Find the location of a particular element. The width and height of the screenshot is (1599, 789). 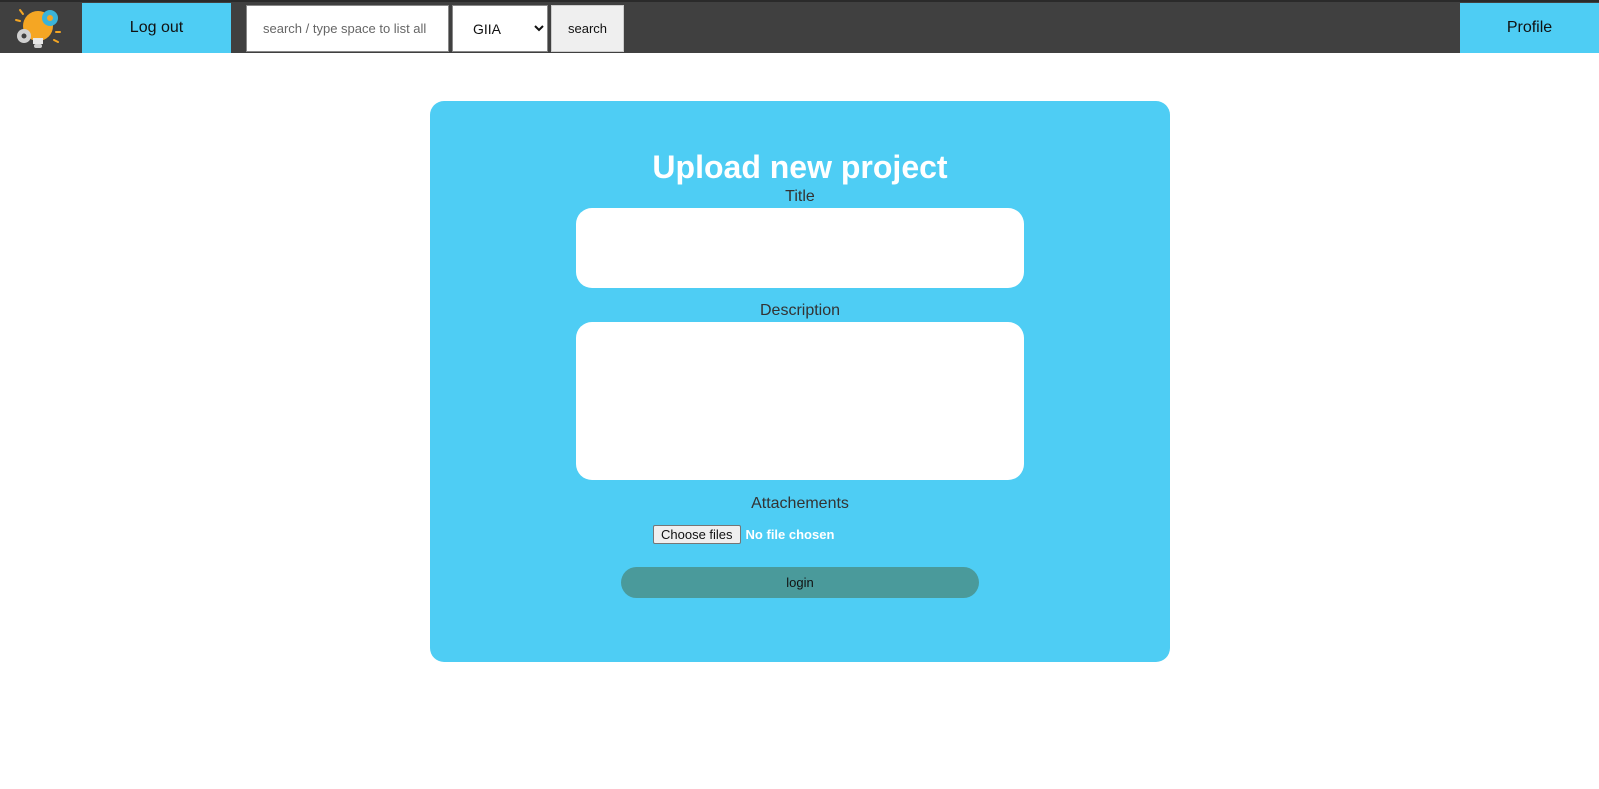

submit-button-label: login is located at coordinates (800, 582).